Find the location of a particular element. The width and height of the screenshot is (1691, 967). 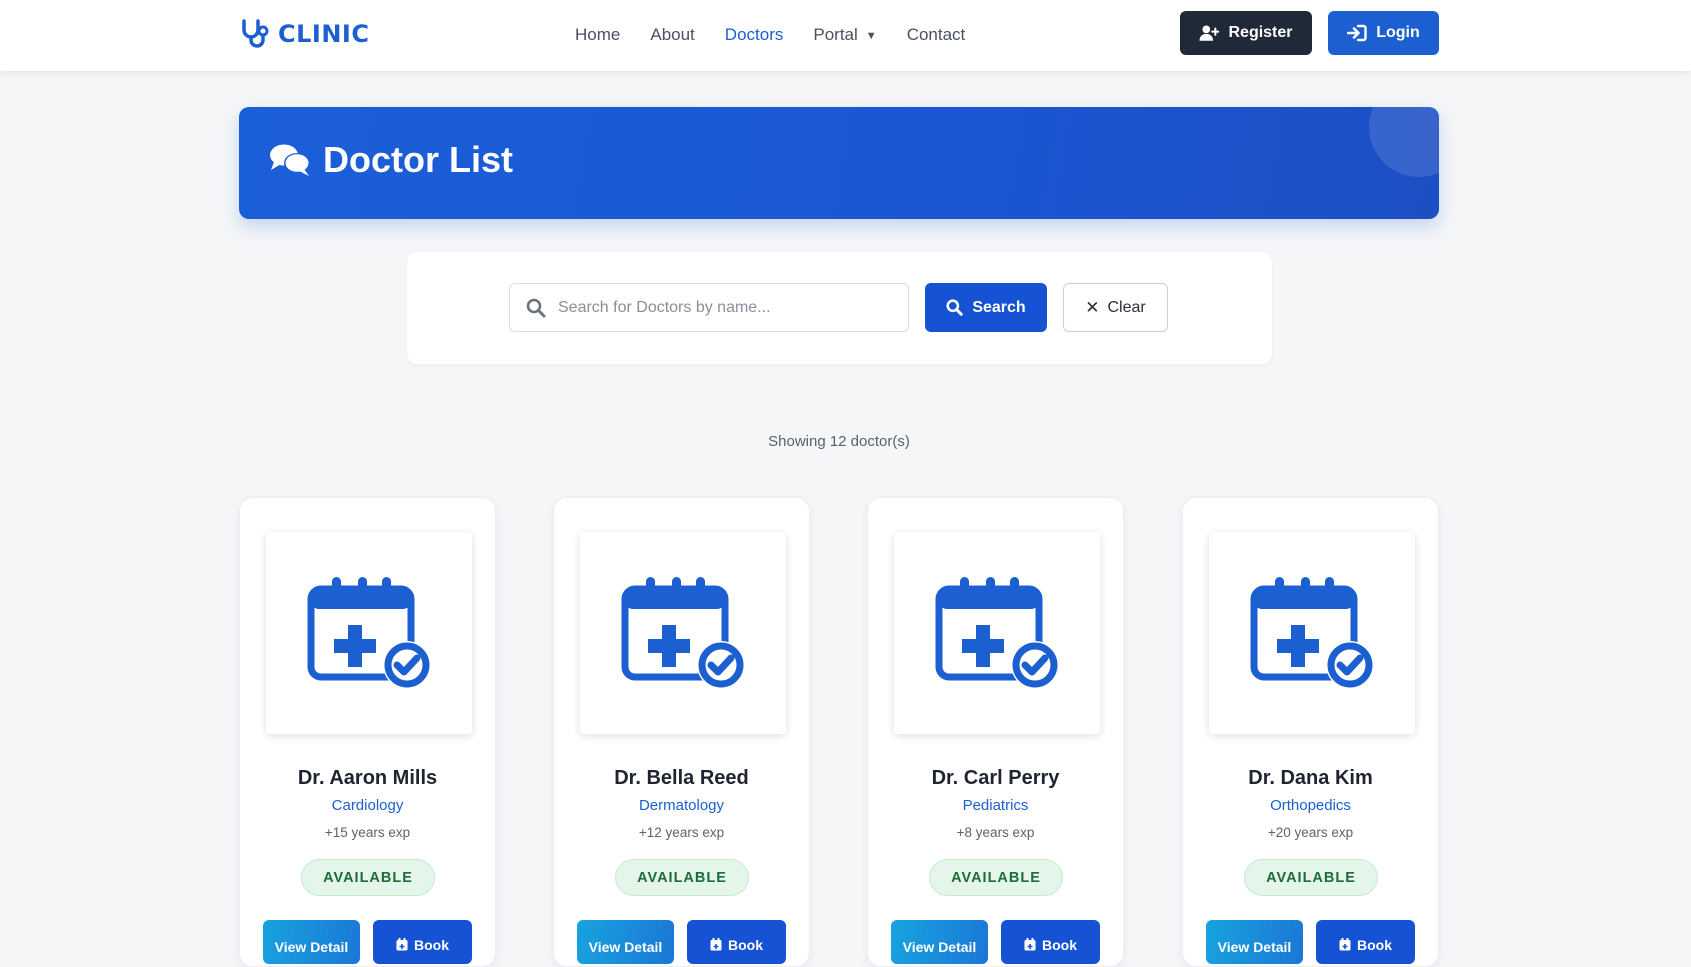

caret-down-icon: ▼ is located at coordinates (871, 35).